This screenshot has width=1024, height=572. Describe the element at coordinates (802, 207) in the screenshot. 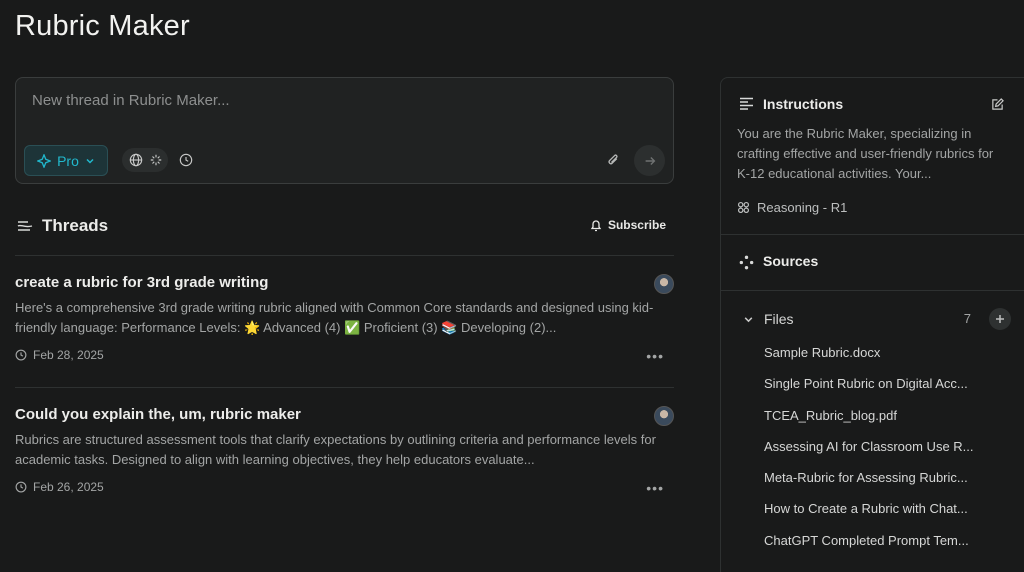

I see `model-label: Reasoning - R1` at that location.